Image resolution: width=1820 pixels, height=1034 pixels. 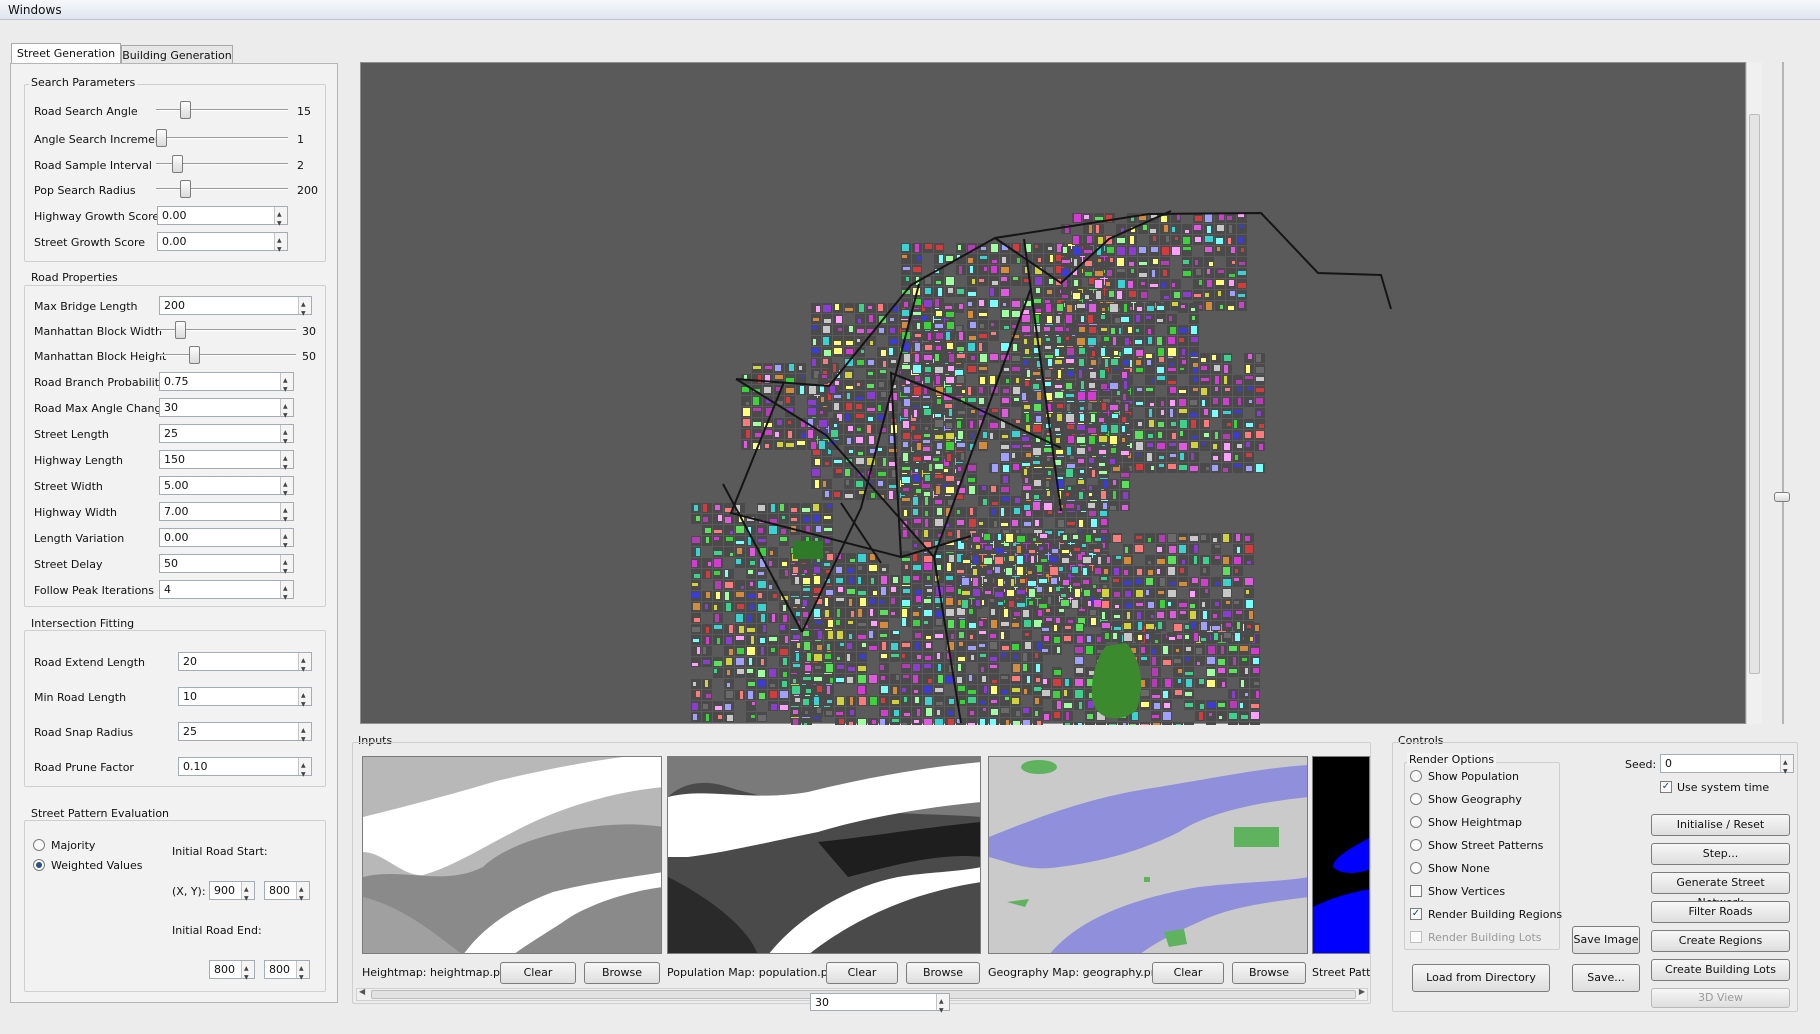 What do you see at coordinates (227, 355) in the screenshot?
I see `manhattan-block-height-slider` at bounding box center [227, 355].